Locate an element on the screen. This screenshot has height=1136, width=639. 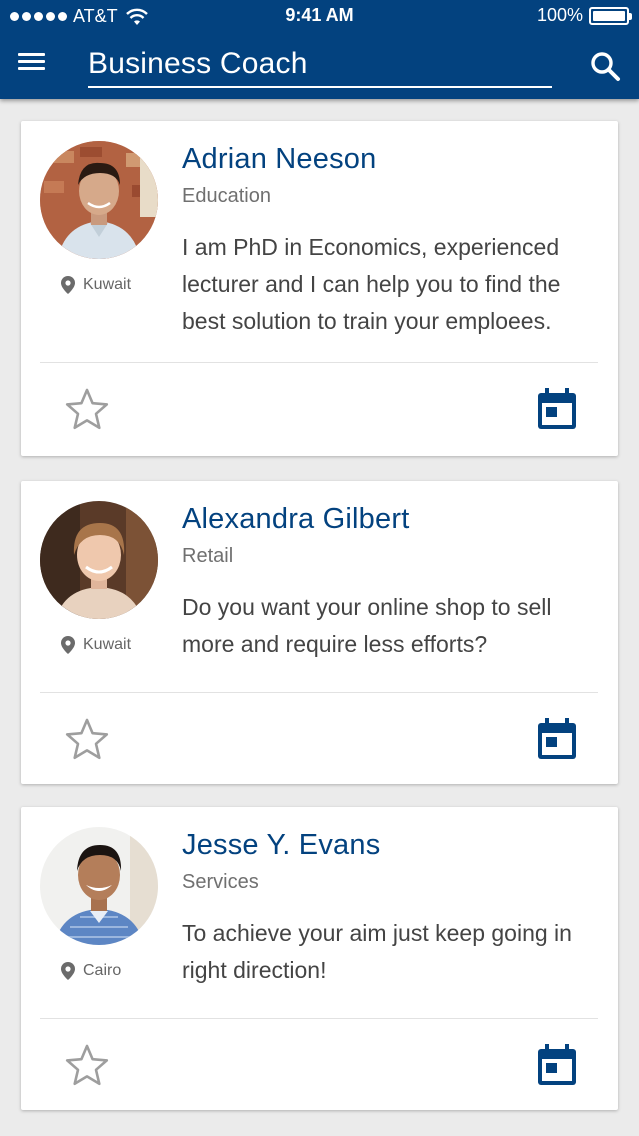
coach-name: Adrian Neeson is located at coordinates (279, 159).